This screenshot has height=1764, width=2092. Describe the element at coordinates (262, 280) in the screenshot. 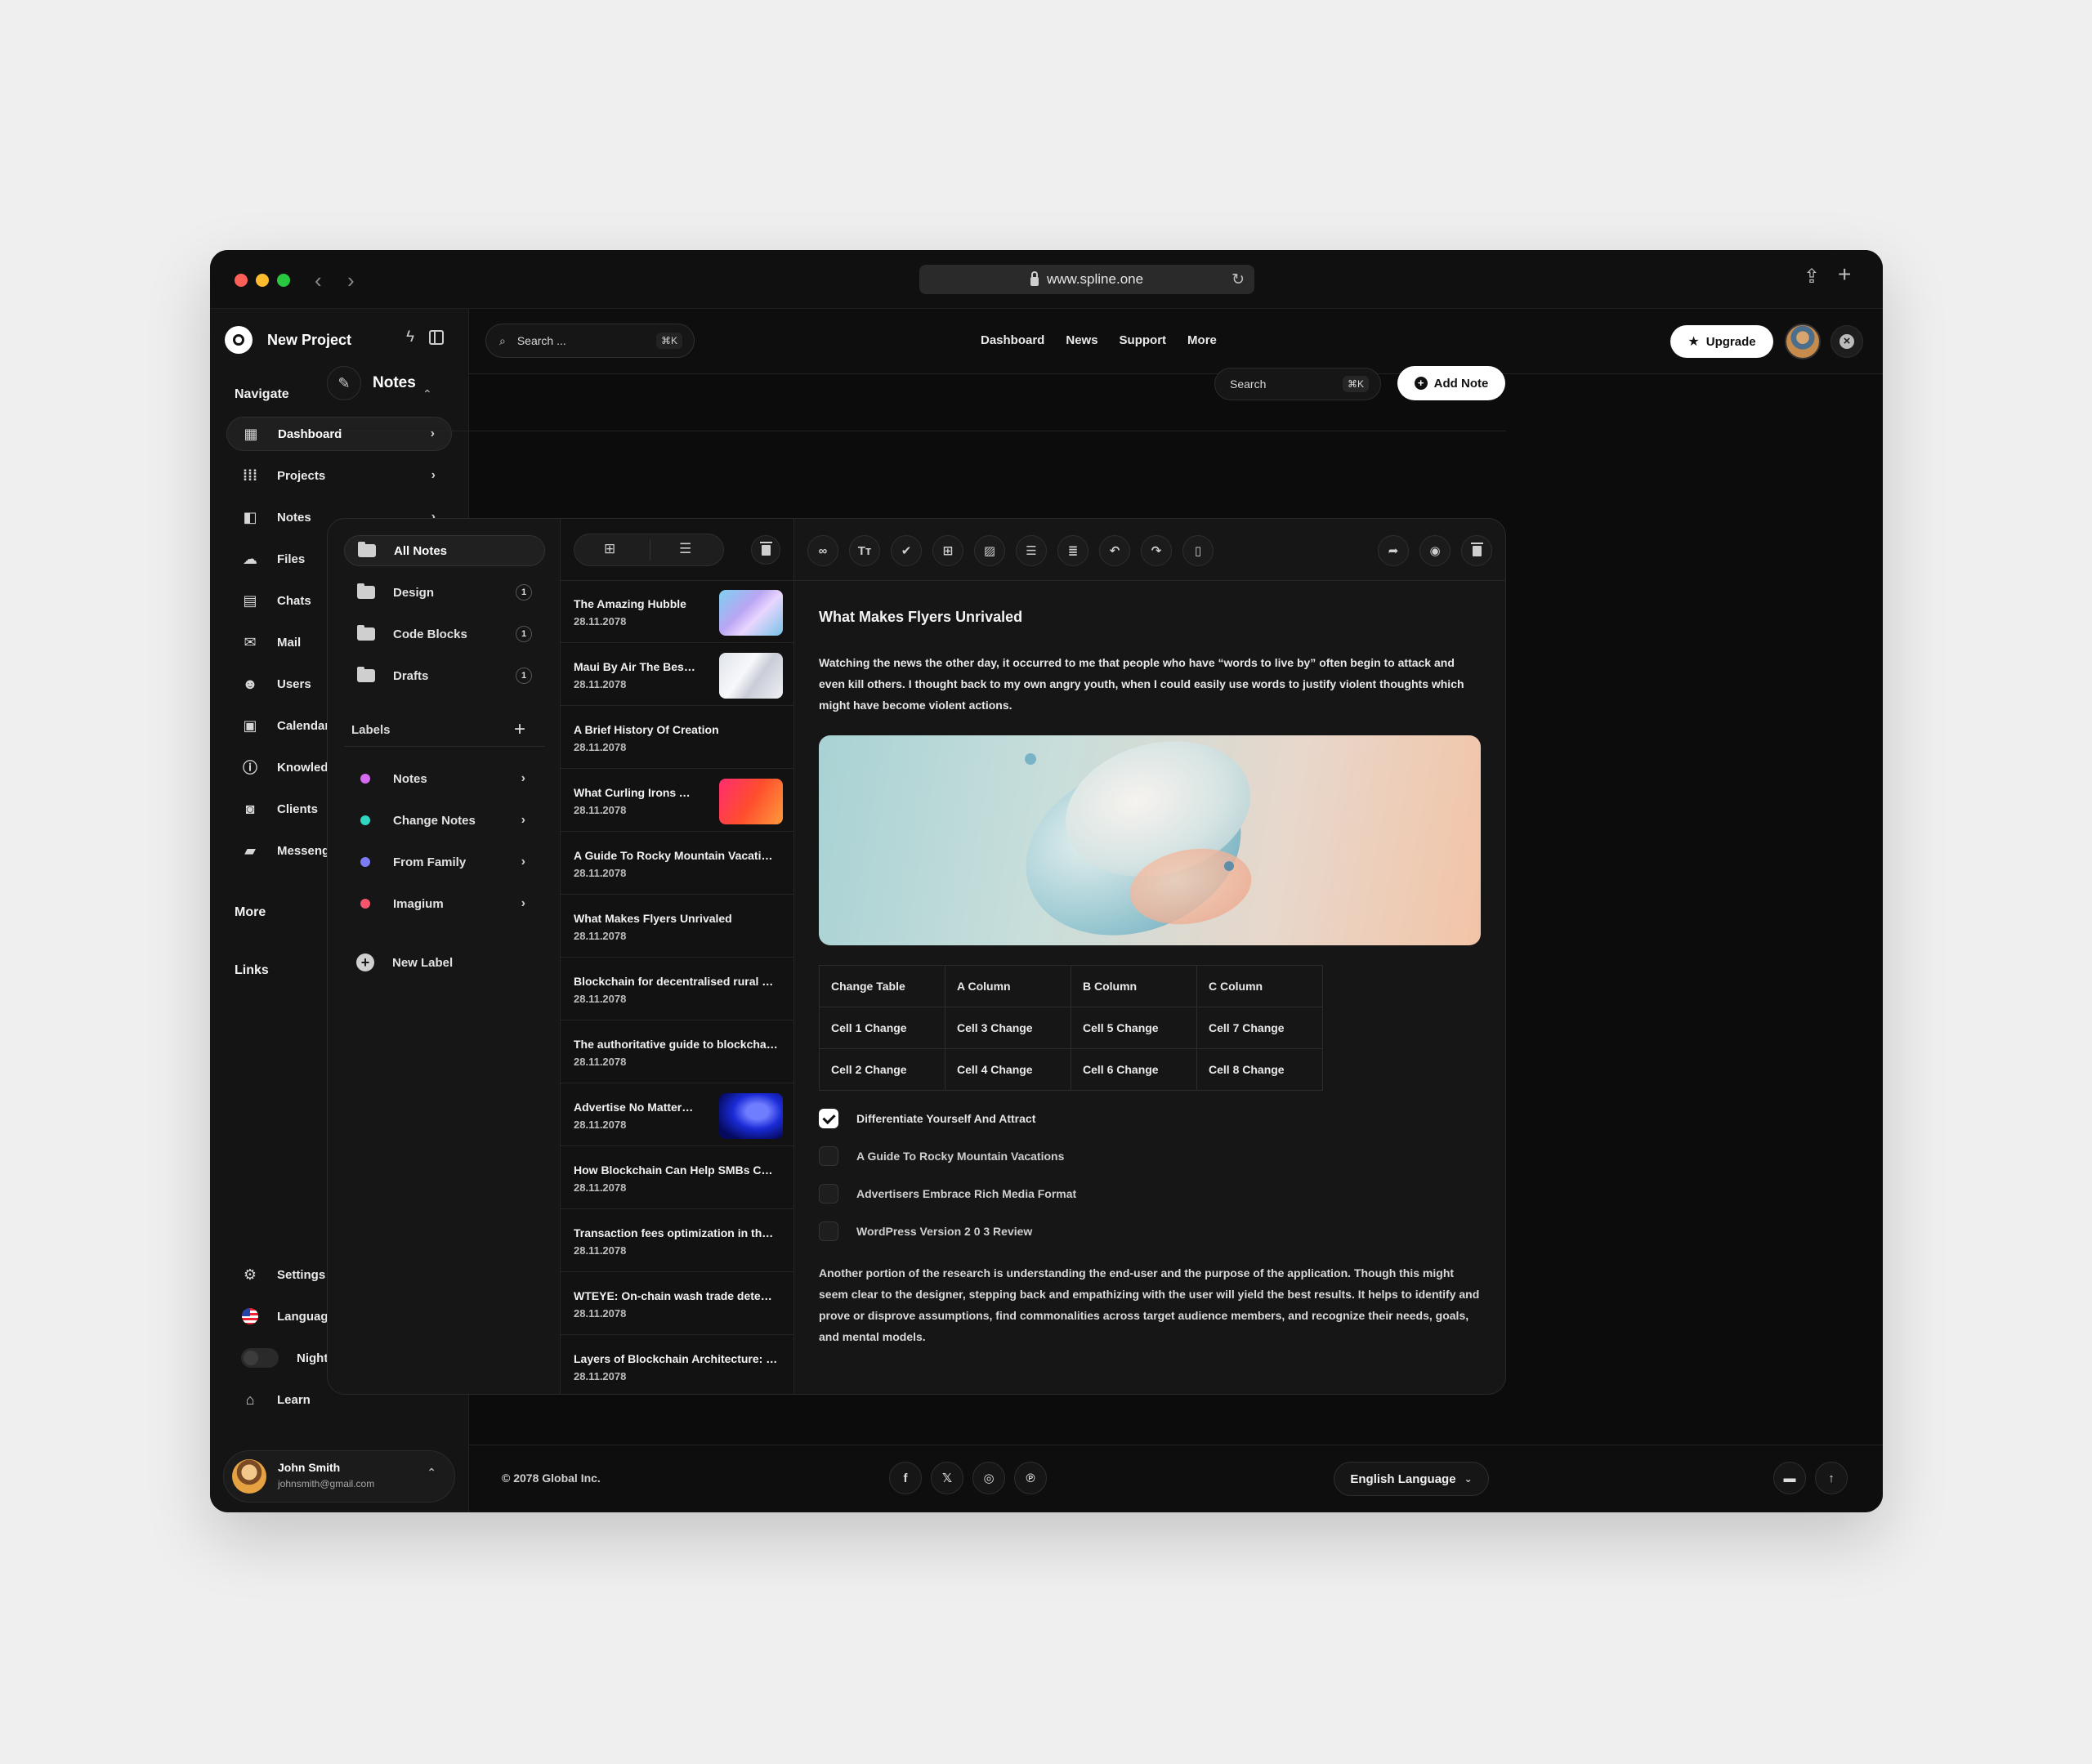

I see `minimize-window-button` at that location.